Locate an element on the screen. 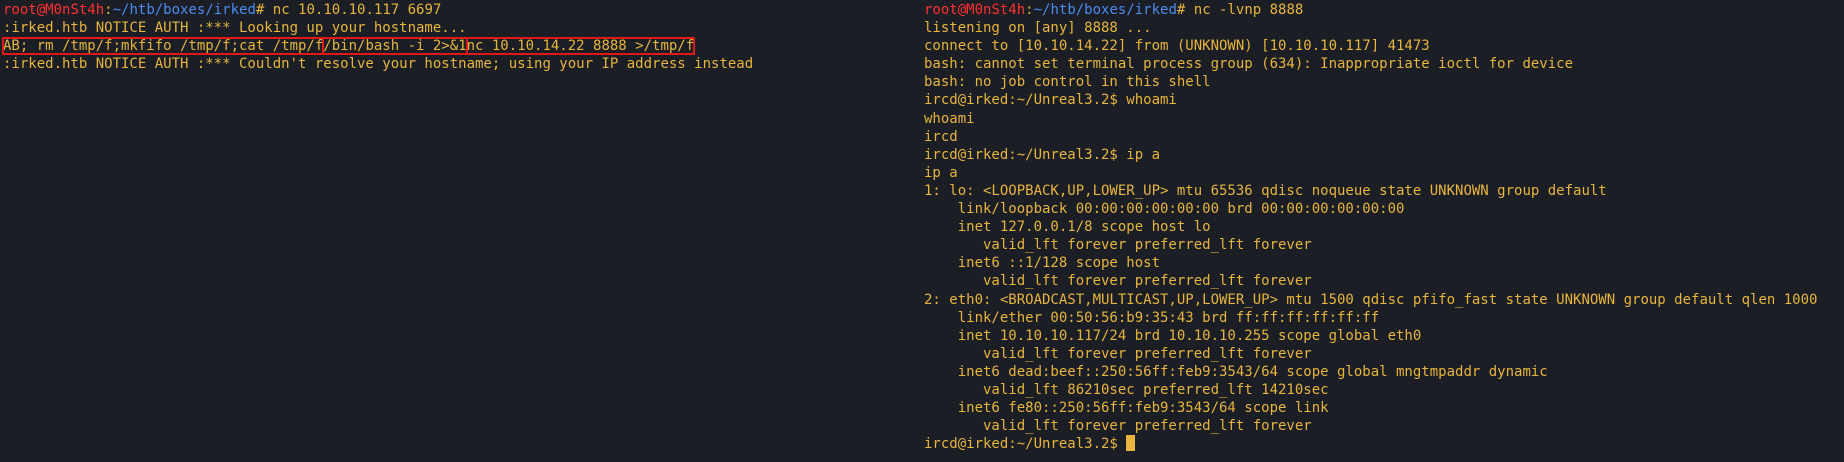 The image size is (1844, 462). final-prompt: ircd@irked:~/Unreal3.2$ is located at coordinates (1025, 444).